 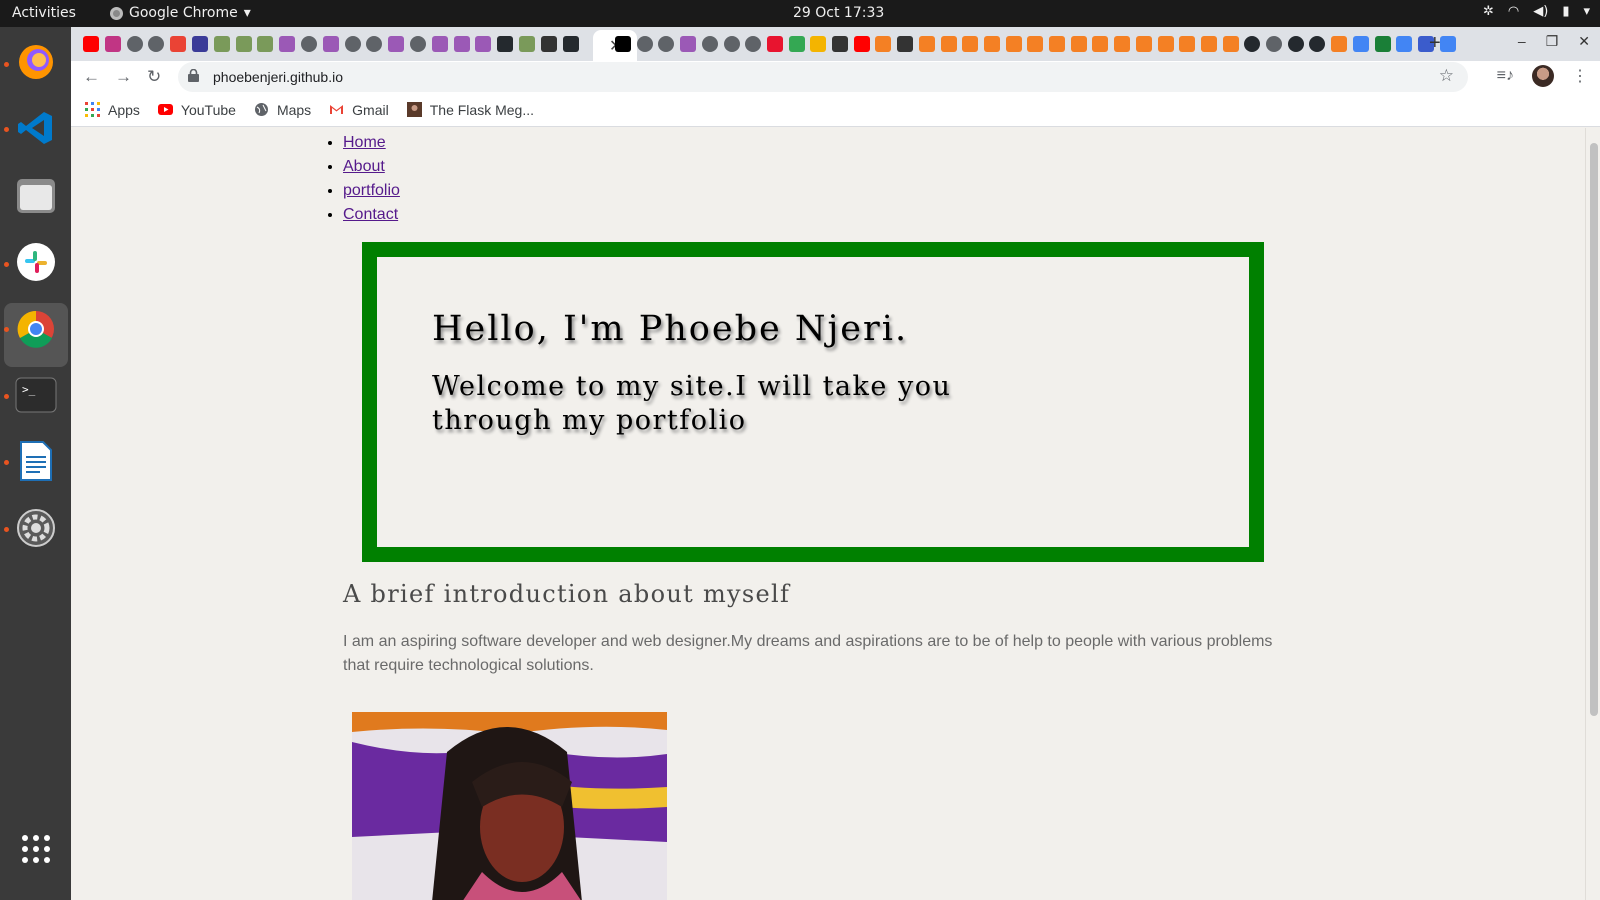 I want to click on chevron-down-icon: ▾, so click(x=1586, y=11).